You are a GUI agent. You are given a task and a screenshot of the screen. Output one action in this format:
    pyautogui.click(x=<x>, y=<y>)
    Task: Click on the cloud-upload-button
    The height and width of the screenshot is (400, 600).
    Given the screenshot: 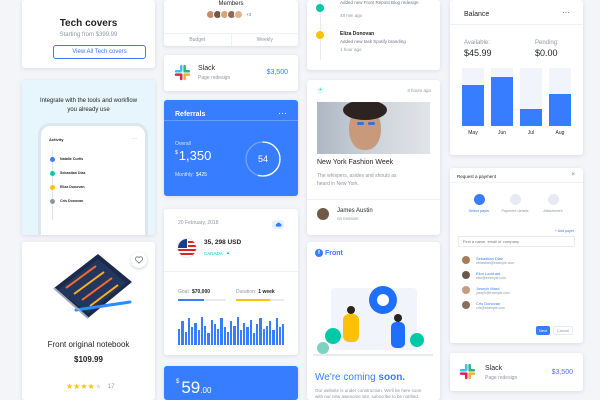 What is the action you would take?
    pyautogui.click(x=278, y=224)
    